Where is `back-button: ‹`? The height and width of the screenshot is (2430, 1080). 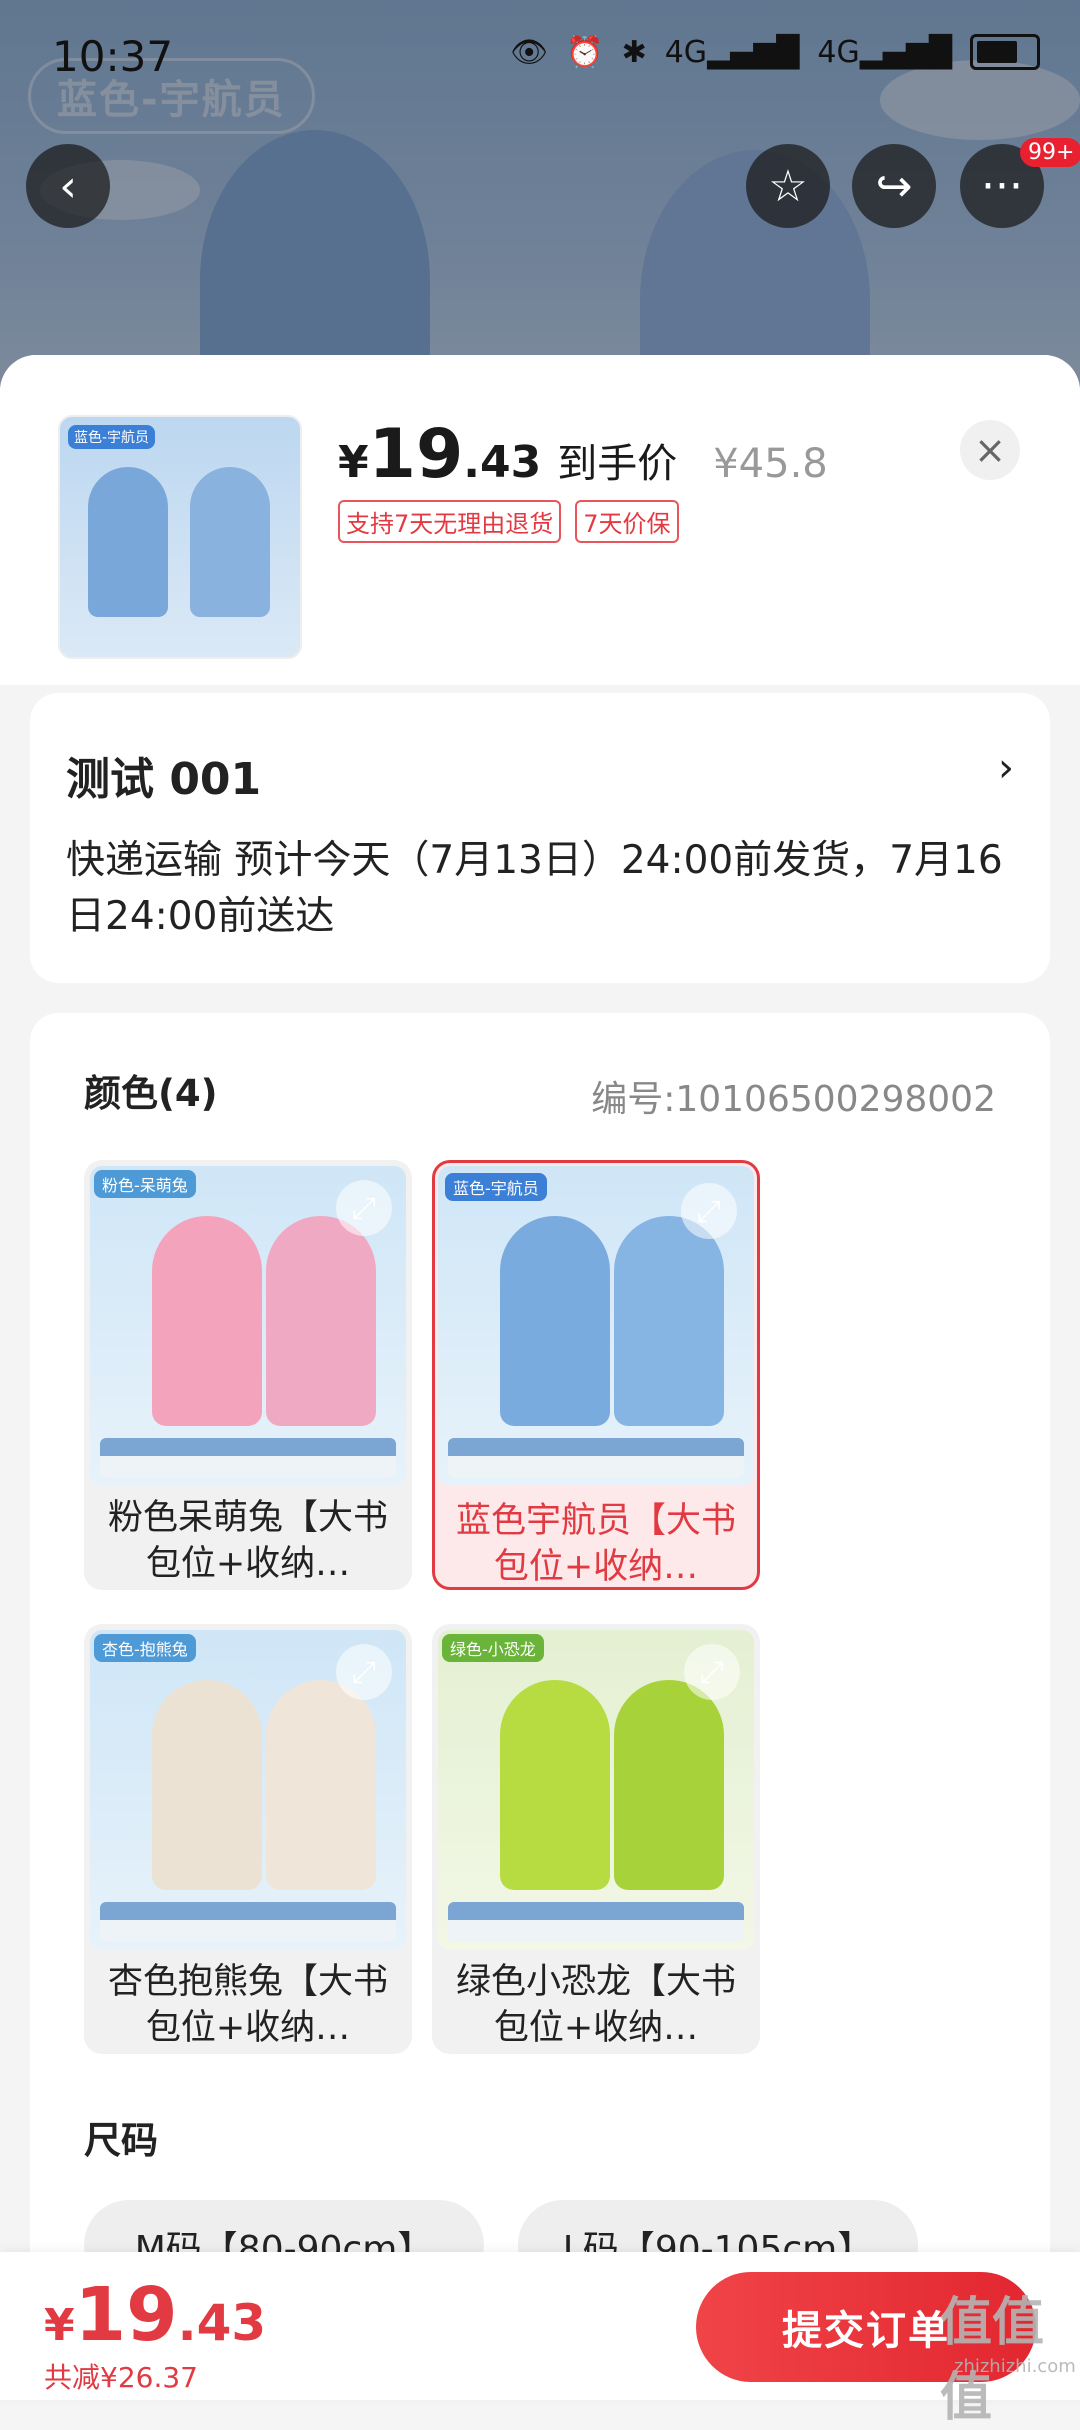
back-button: ‹ is located at coordinates (68, 186).